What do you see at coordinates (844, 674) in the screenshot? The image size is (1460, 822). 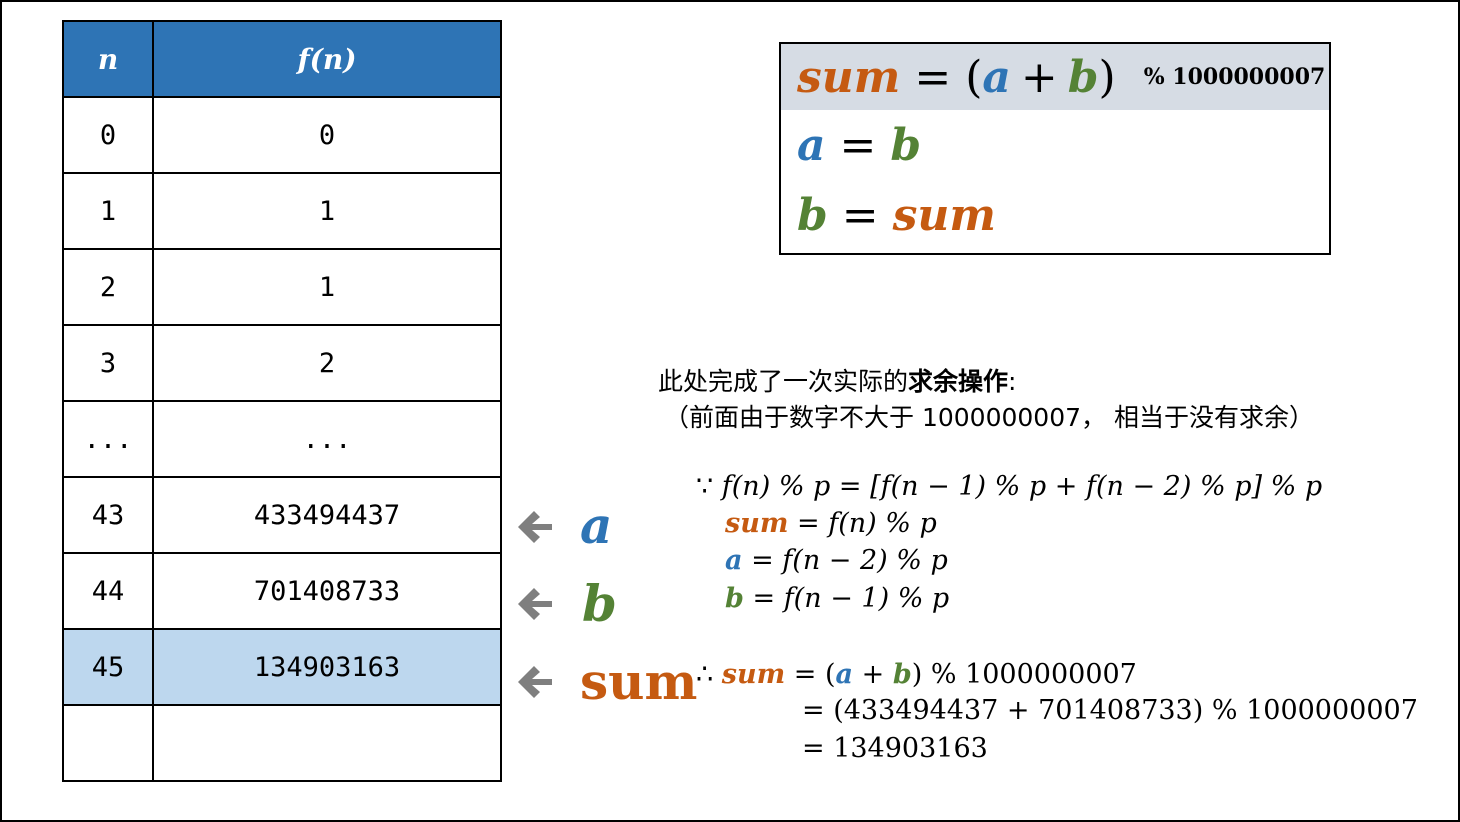 I see `res-a: a` at bounding box center [844, 674].